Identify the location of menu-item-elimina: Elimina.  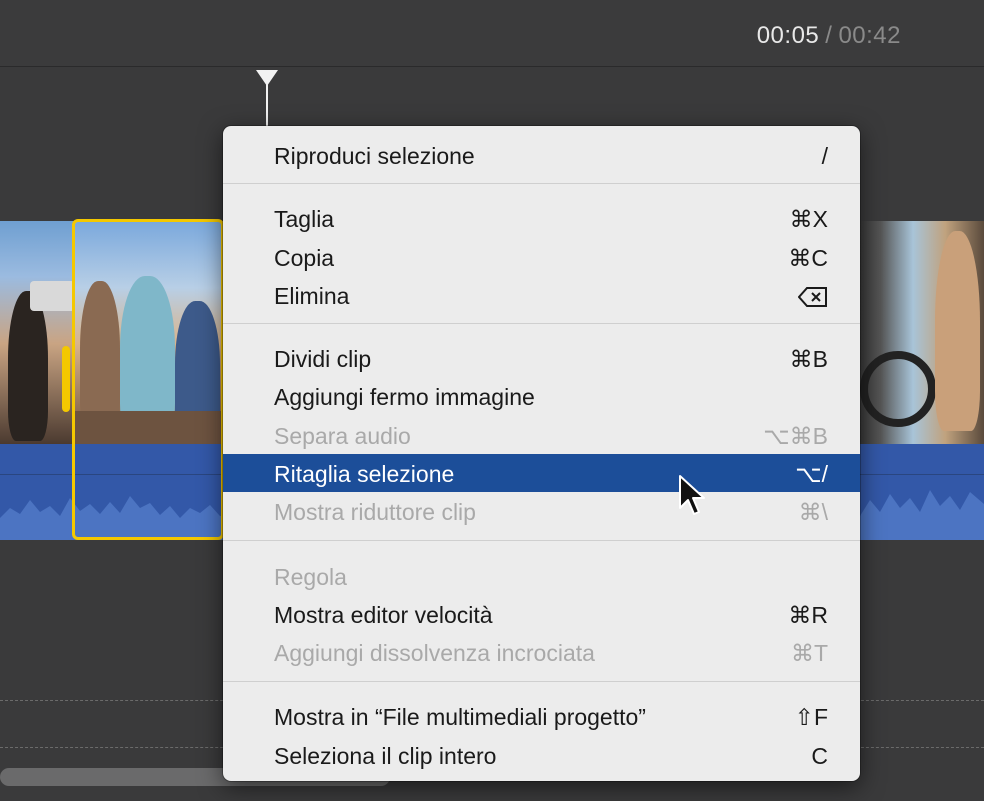
(541, 295).